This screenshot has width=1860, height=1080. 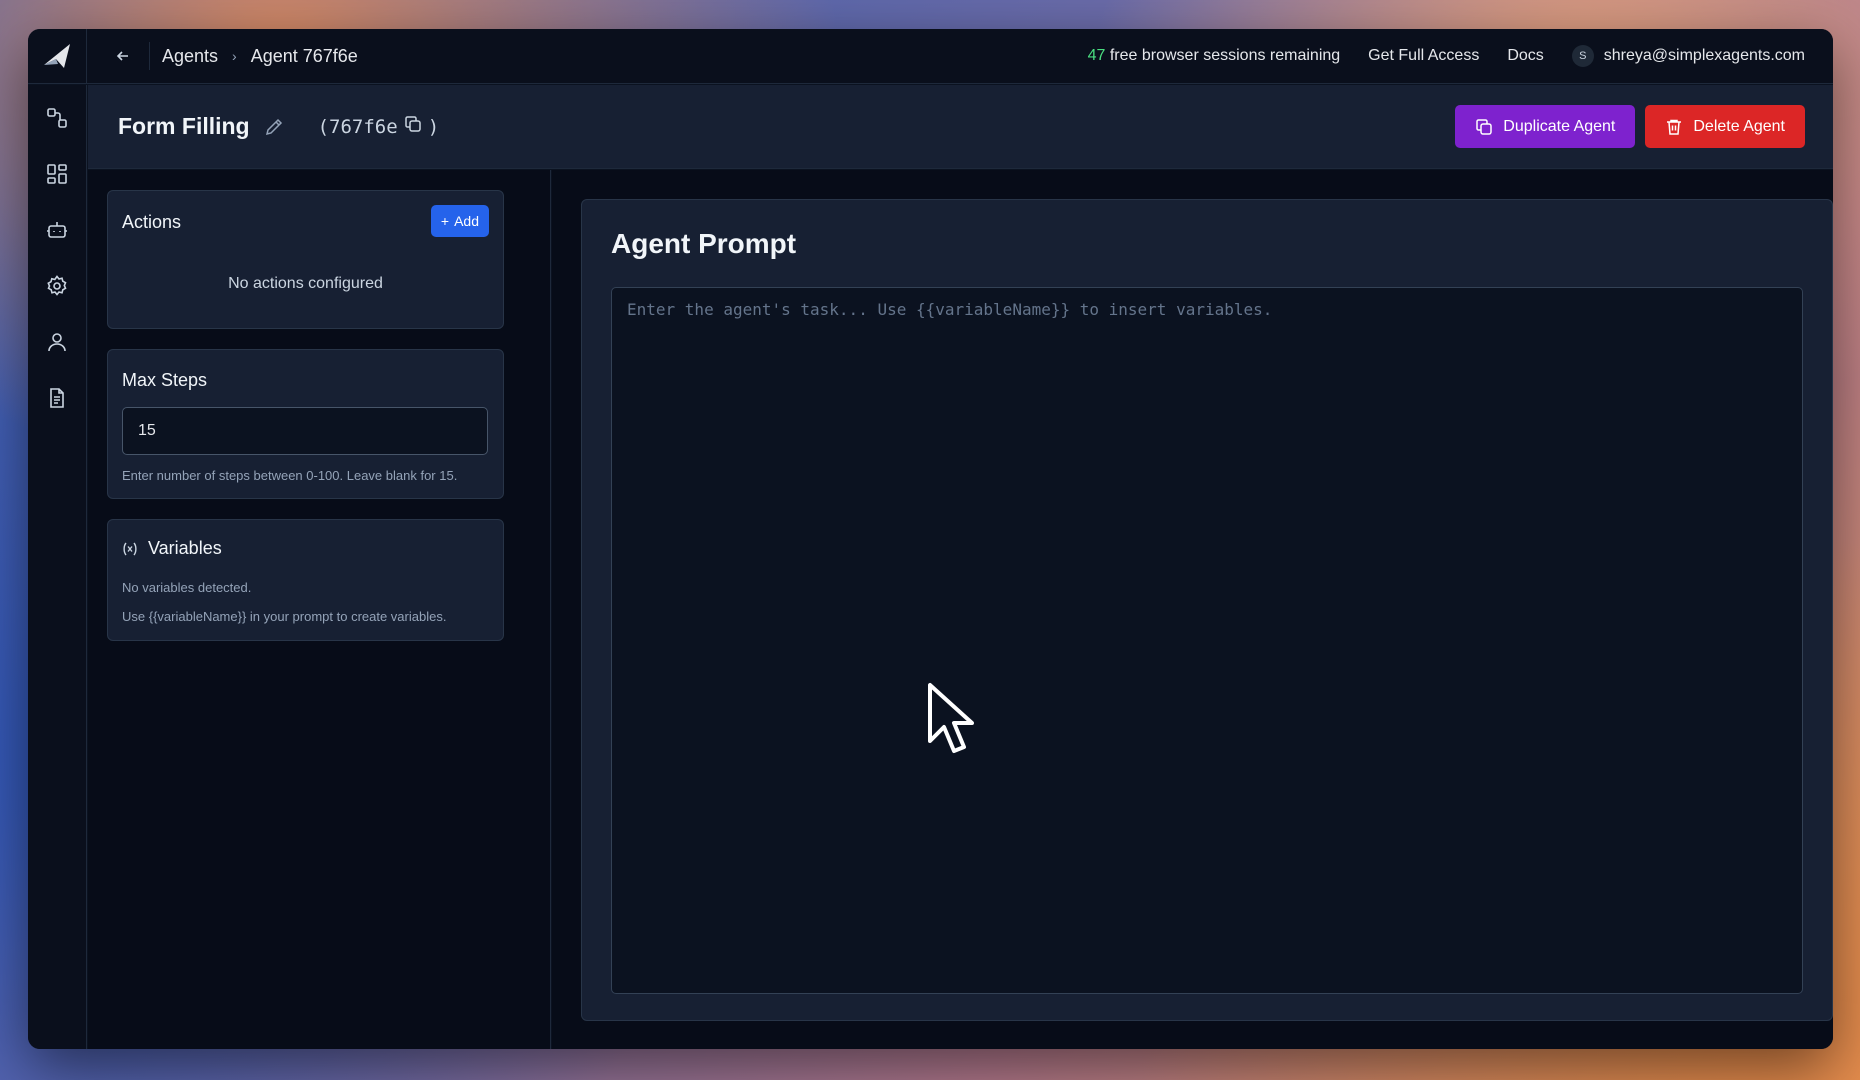 I want to click on variables-title: Variables, so click(x=185, y=548).